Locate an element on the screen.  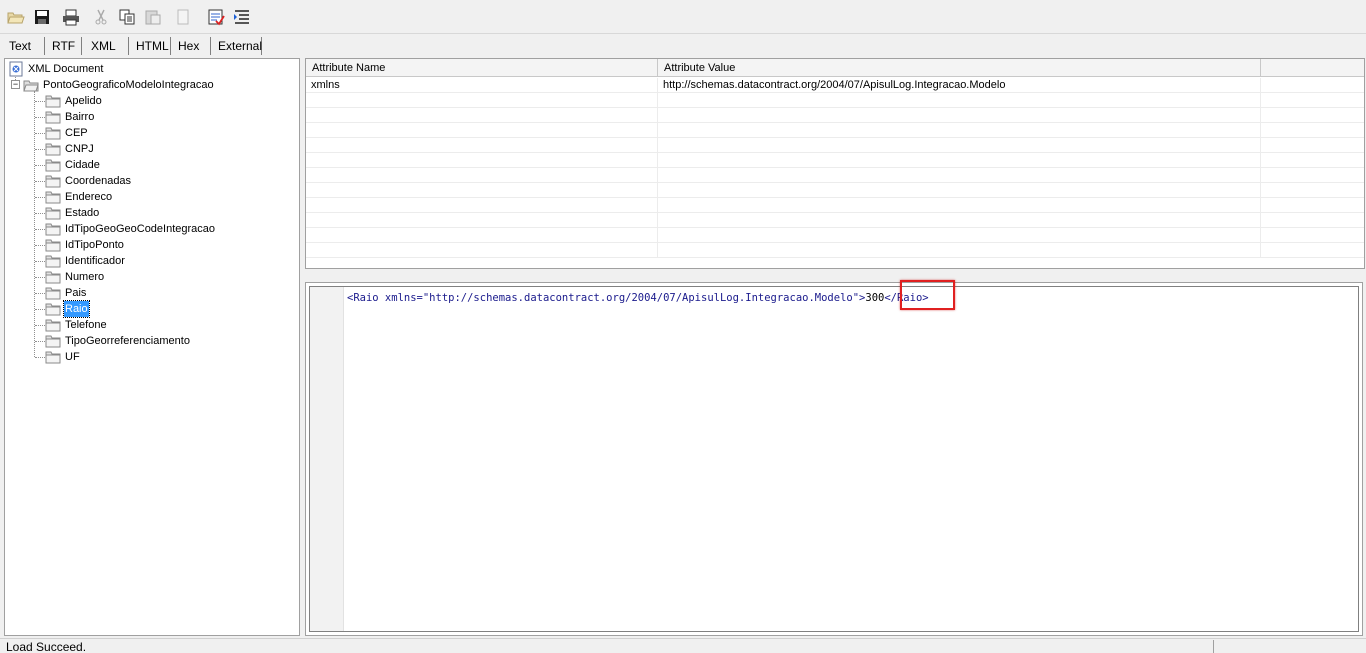
tree-node: CEP is located at coordinates (67, 133).